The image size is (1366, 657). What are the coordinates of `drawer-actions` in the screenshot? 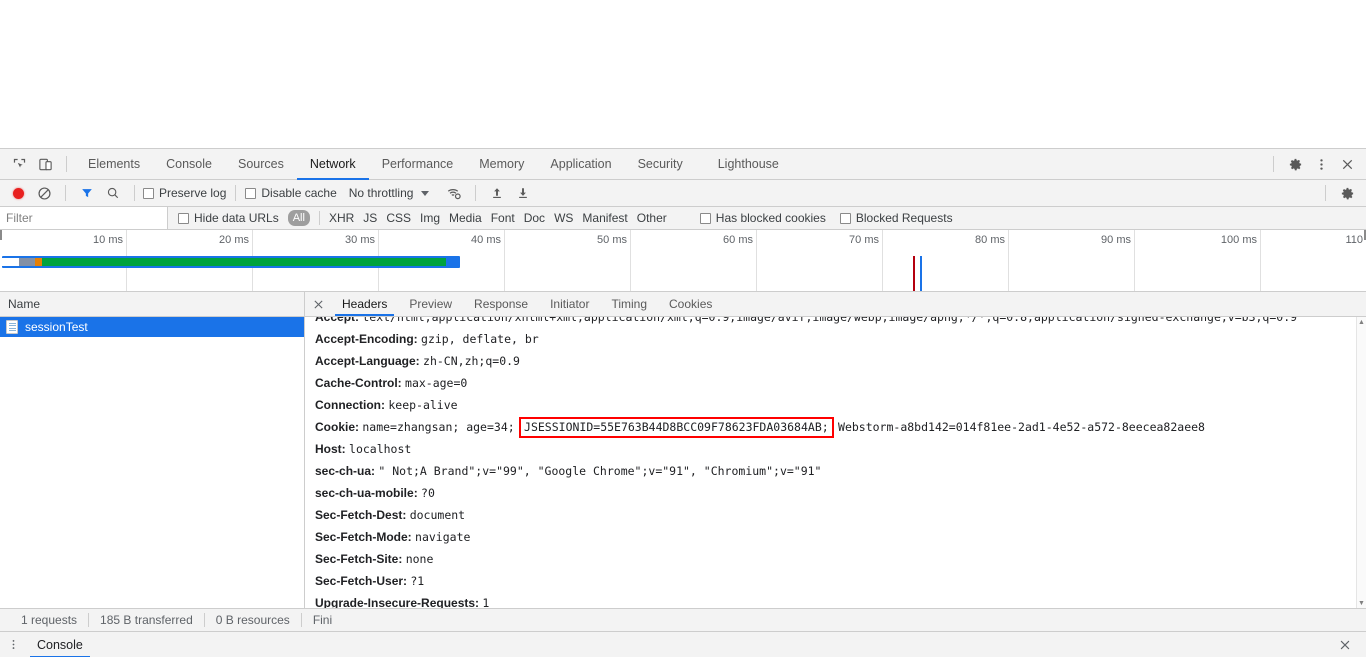 It's located at (1349, 645).